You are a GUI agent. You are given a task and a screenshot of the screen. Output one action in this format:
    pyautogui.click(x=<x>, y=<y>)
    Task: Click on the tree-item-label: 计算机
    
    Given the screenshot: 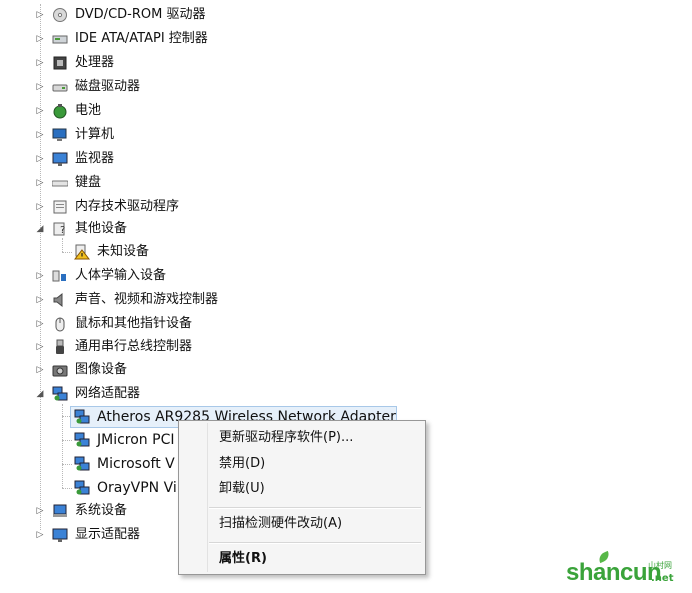 What is the action you would take?
    pyautogui.click(x=95, y=134)
    